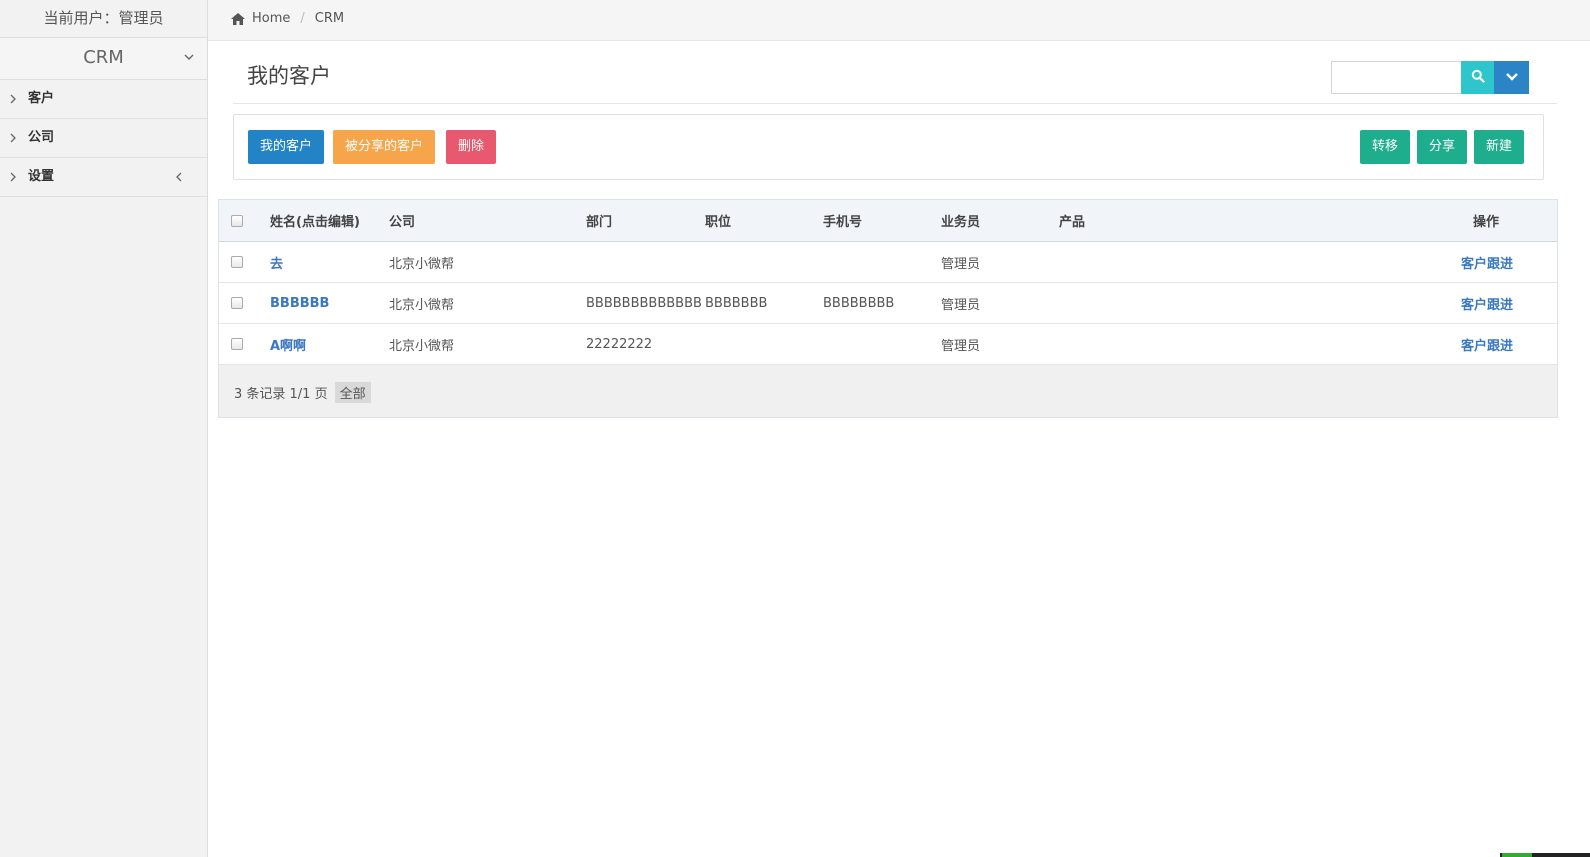  What do you see at coordinates (103, 99) in the screenshot?
I see `sidebar-item-customers: 客户` at bounding box center [103, 99].